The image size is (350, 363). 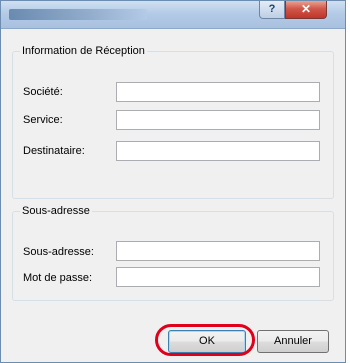 What do you see at coordinates (58, 252) in the screenshot?
I see `subaddress-label: Sous-adresse:` at bounding box center [58, 252].